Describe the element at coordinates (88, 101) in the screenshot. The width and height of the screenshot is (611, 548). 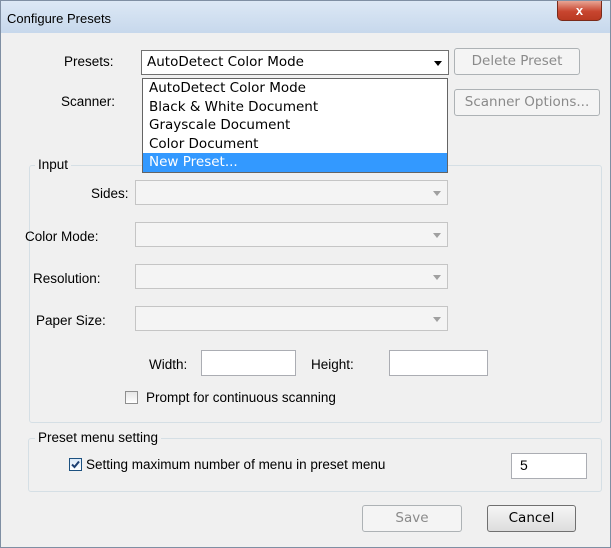
I see `scanner-label: Scanner:` at that location.